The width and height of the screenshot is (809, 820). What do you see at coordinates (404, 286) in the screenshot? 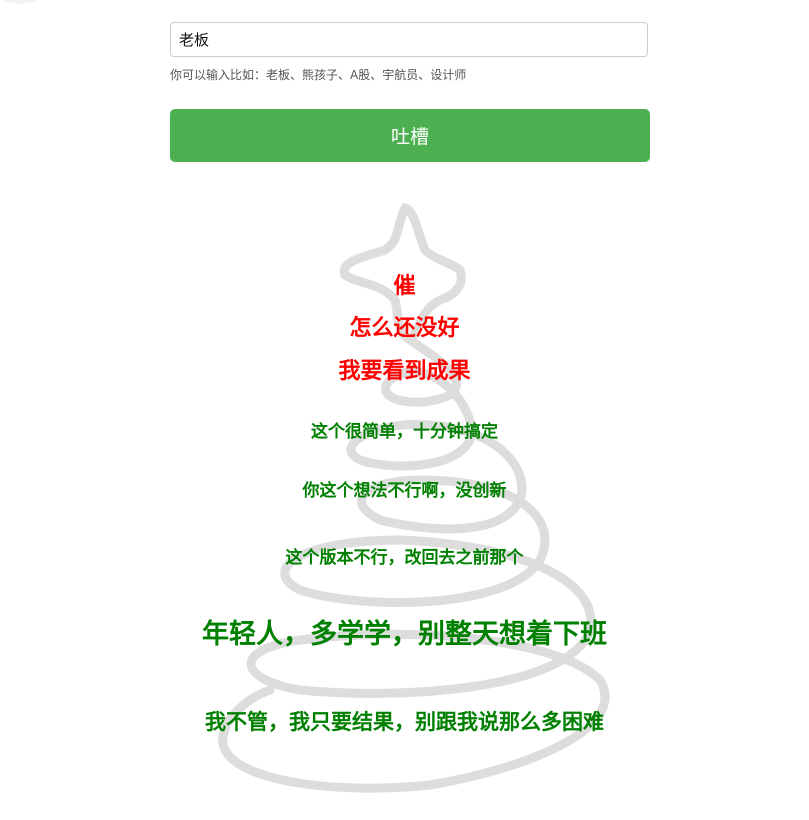
I see `tree-line-1: 催` at bounding box center [404, 286].